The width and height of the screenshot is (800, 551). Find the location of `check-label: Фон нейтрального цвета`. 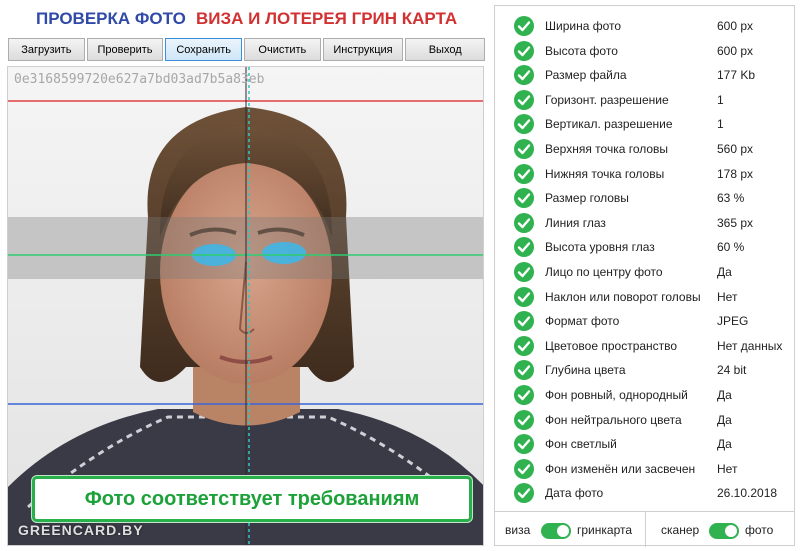

check-label: Фон нейтрального цвета is located at coordinates (613, 419).